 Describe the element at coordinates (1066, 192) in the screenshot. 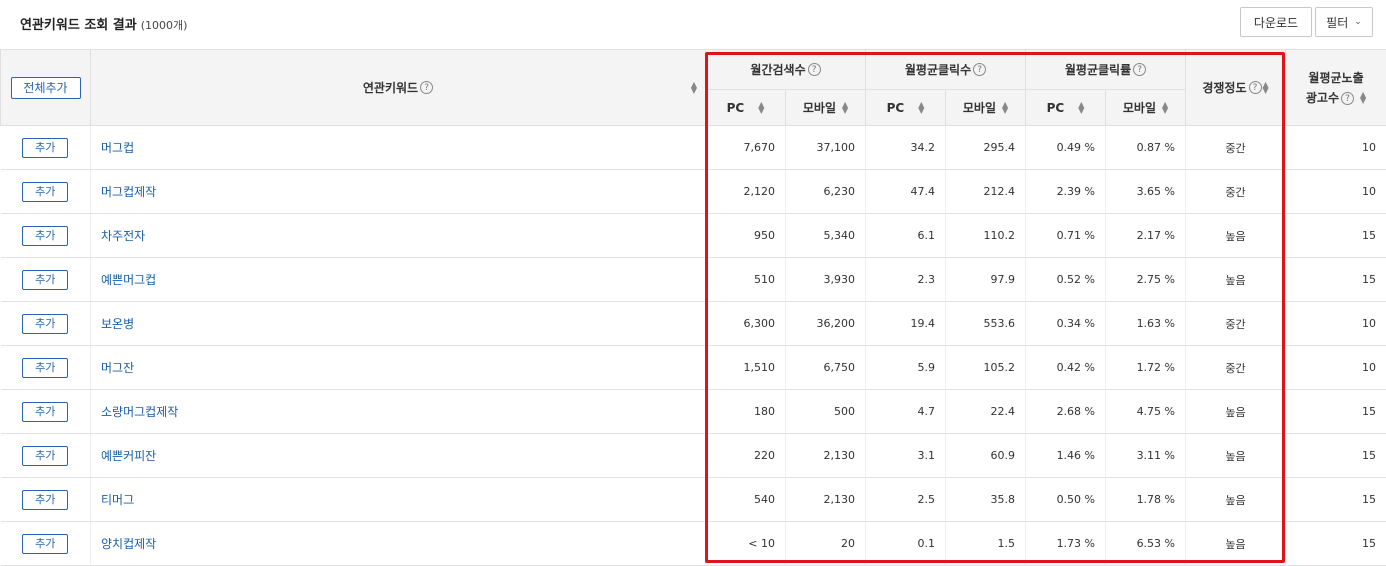

I see `ctr-pc-cell: 2.39 %` at that location.